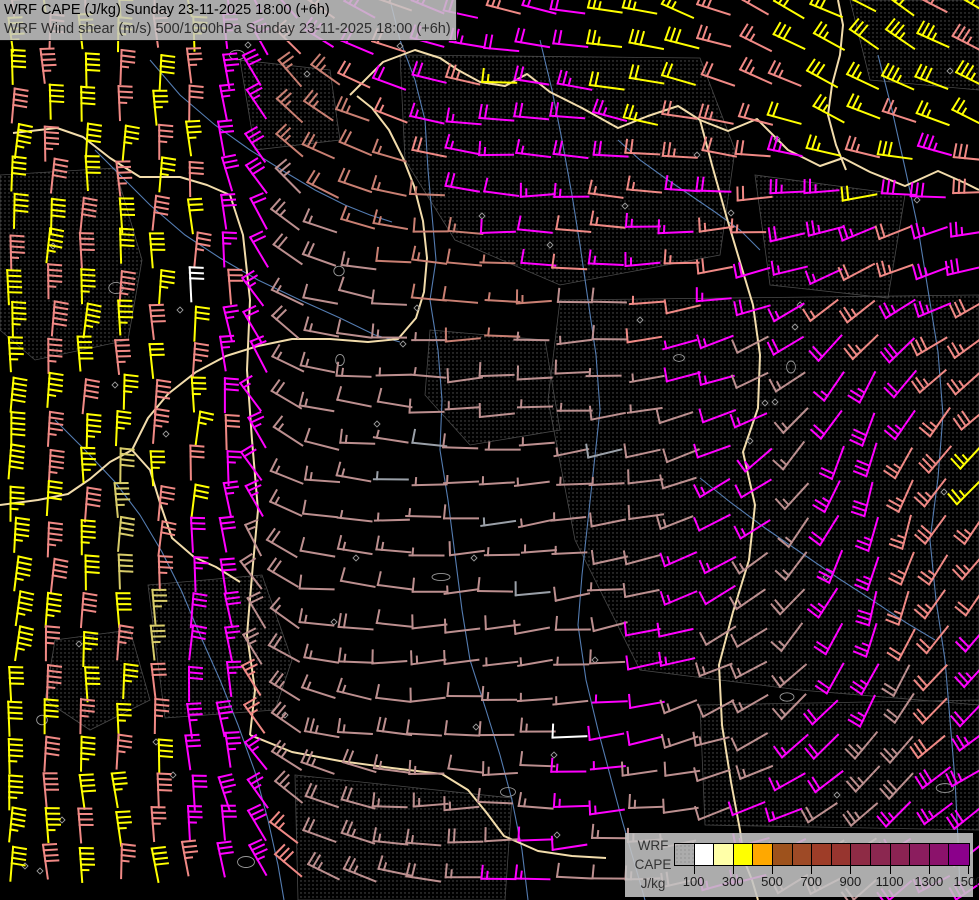  What do you see at coordinates (889, 881) in the screenshot?
I see `legend-tick-label: 1100` at bounding box center [889, 881].